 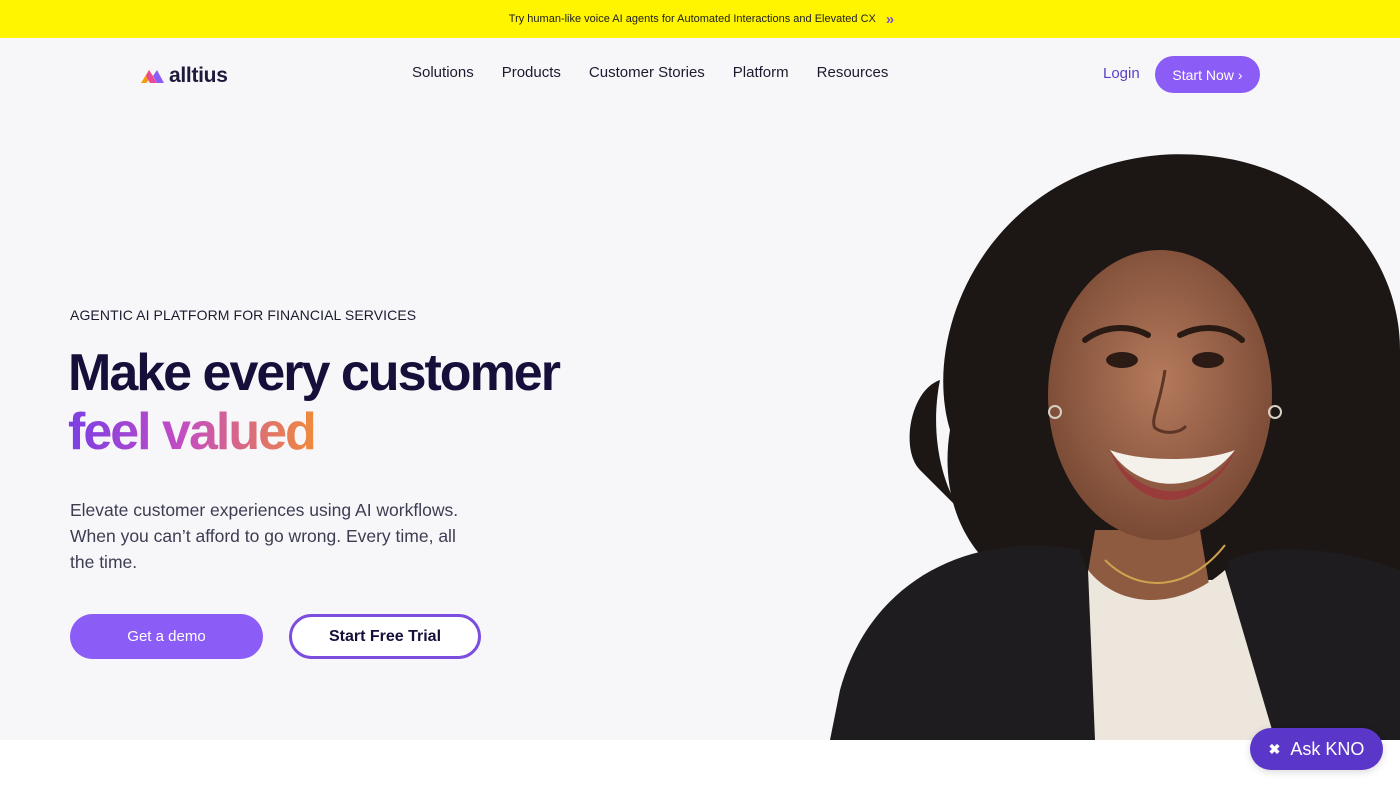 I want to click on nav-customer-stories: Customer Stories, so click(x=647, y=72).